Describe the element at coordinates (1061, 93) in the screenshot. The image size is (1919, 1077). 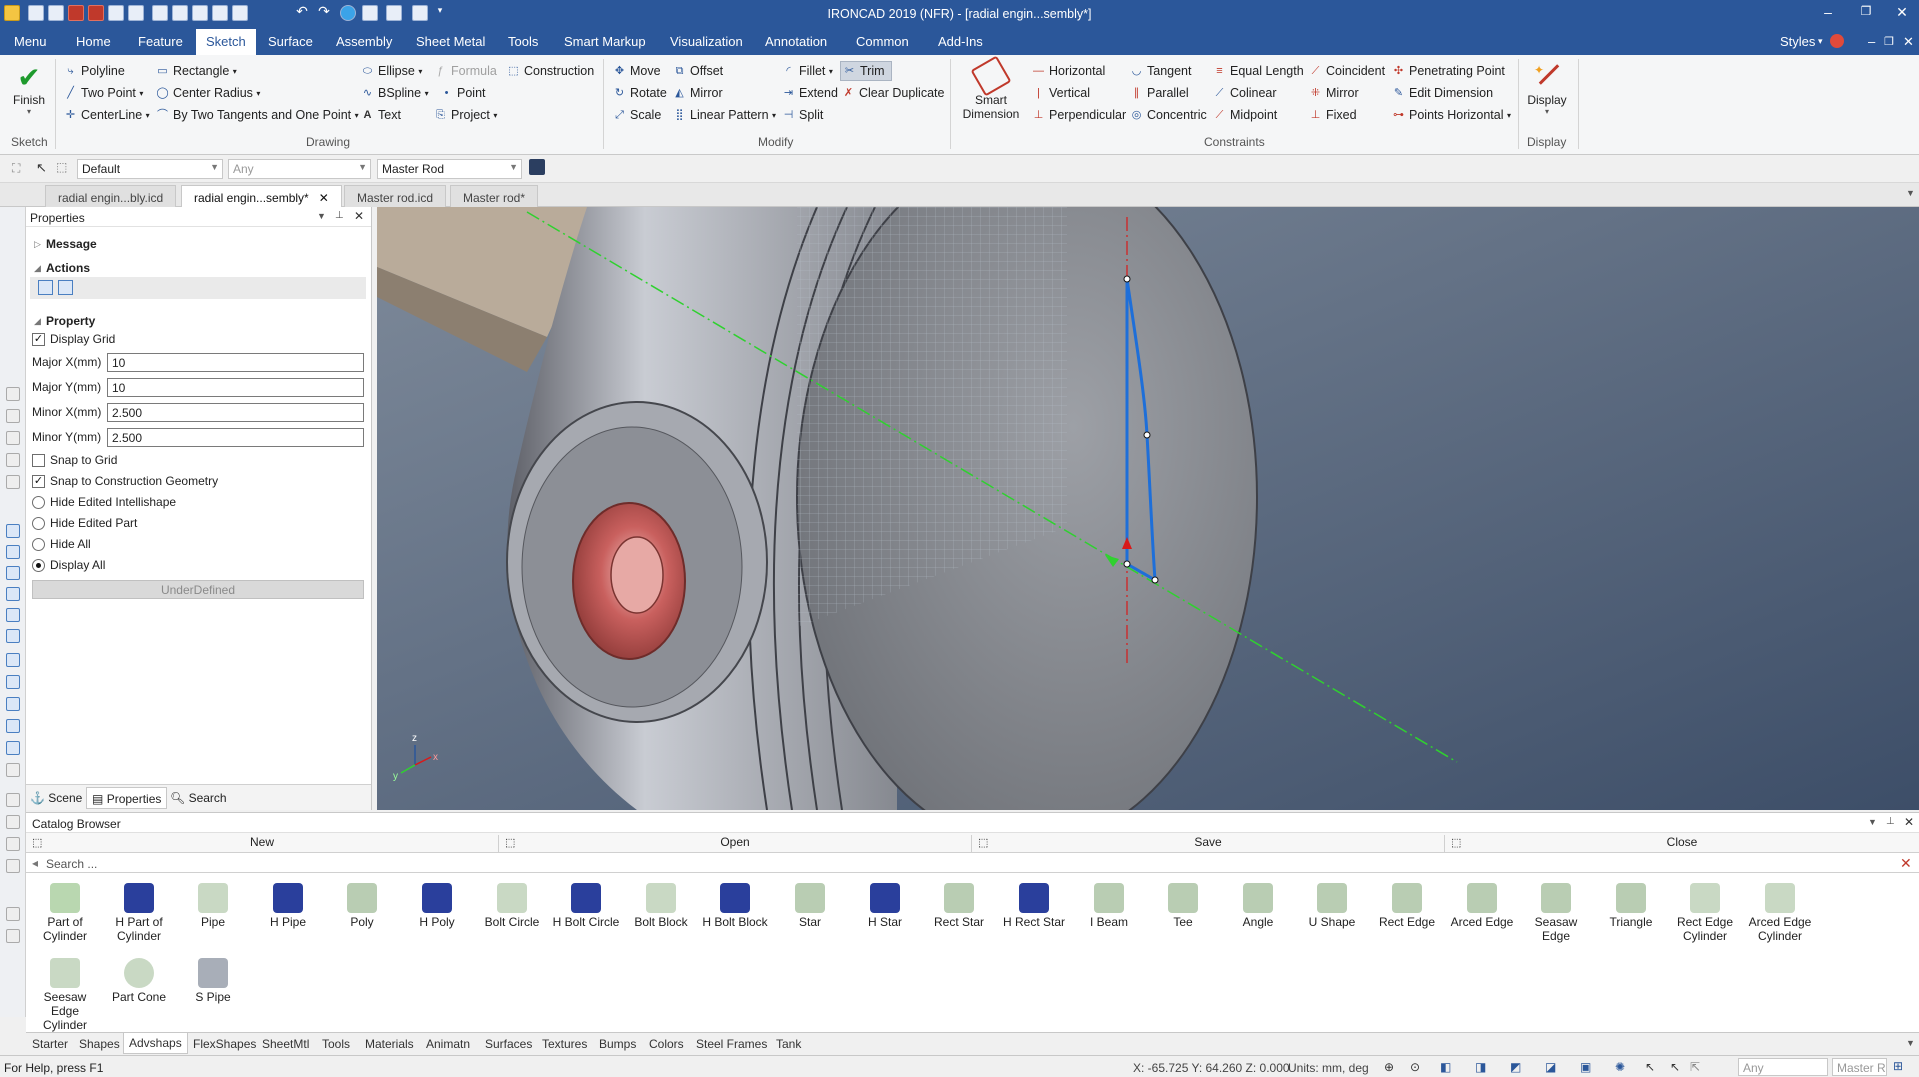
I see `vertical-button: | Vertical` at that location.